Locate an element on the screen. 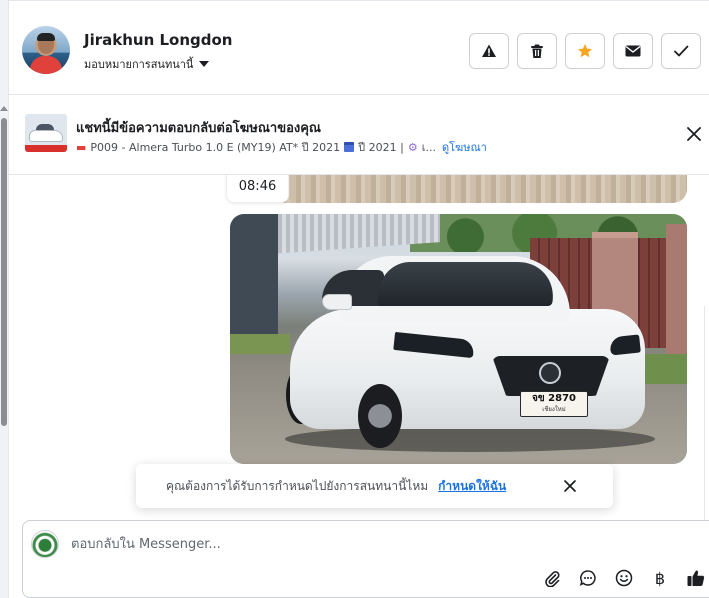  payment-baht-icon: ฿ is located at coordinates (660, 578).